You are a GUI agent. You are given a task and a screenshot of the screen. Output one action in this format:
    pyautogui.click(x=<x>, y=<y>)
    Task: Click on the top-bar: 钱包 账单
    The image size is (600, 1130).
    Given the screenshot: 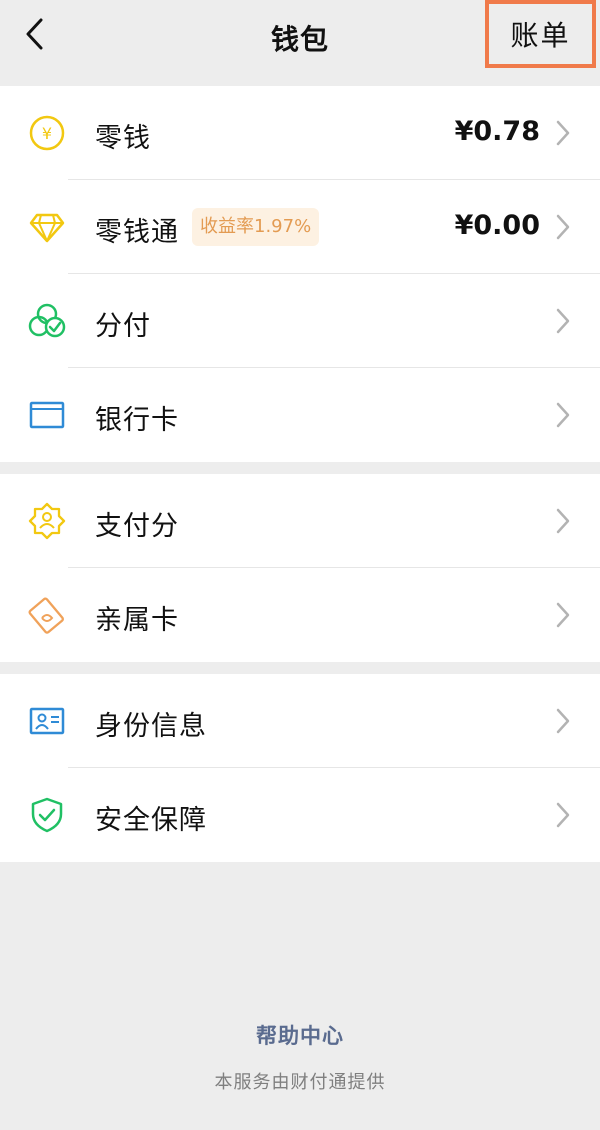 What is the action you would take?
    pyautogui.click(x=300, y=43)
    